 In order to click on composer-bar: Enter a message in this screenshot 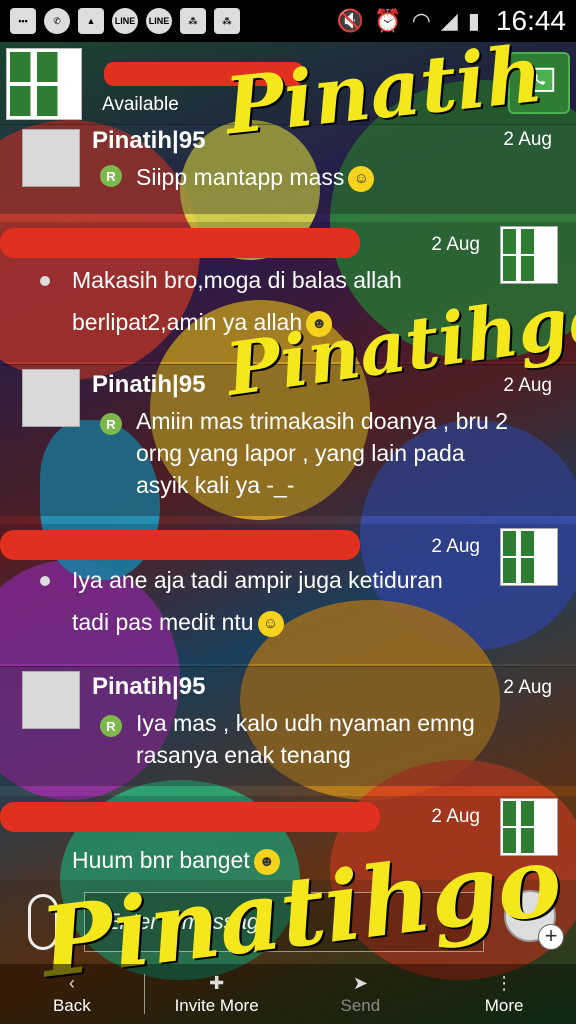, I will do `click(288, 922)`.